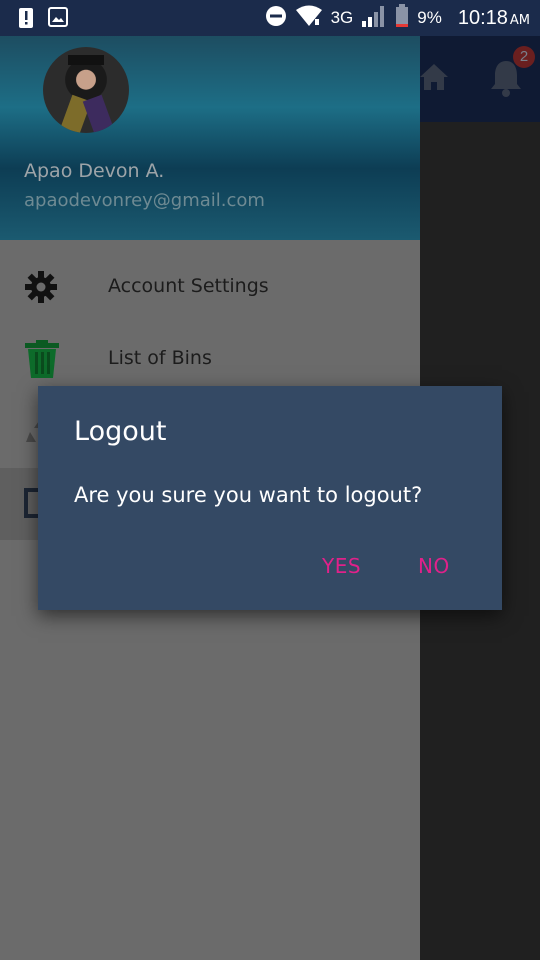  Describe the element at coordinates (41, 289) in the screenshot. I see `gear-icon` at that location.